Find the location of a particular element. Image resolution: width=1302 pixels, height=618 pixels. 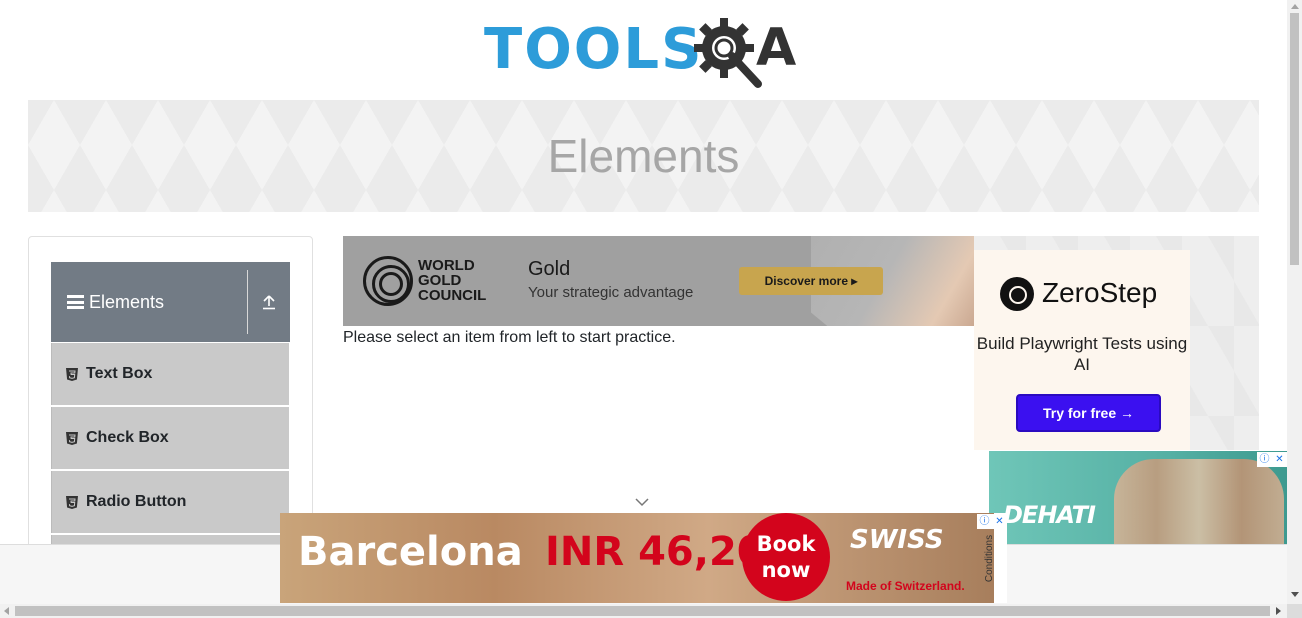

collapse-up-icon is located at coordinates (269, 302).